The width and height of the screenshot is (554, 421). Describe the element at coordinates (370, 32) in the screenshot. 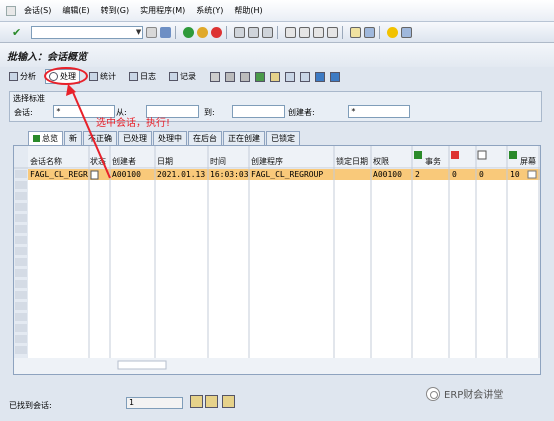

I see `shortcut-icon` at that location.